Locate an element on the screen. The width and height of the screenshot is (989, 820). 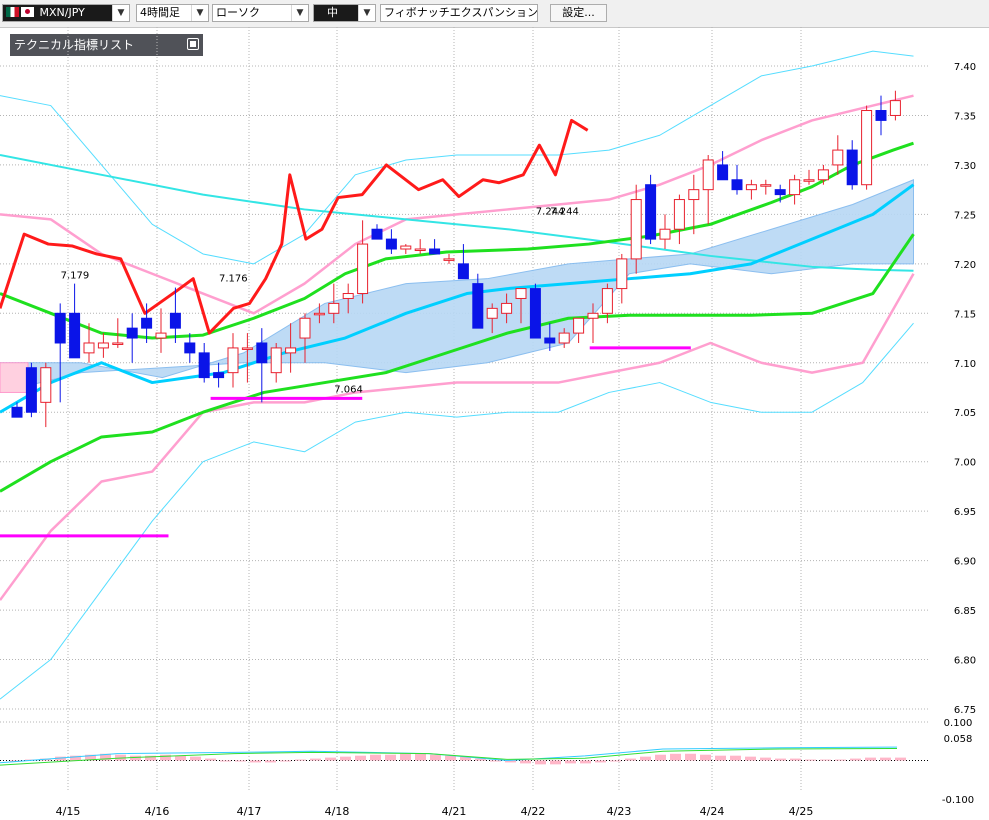
timeframe-select: 4時間足 ▼ is located at coordinates (172, 13).